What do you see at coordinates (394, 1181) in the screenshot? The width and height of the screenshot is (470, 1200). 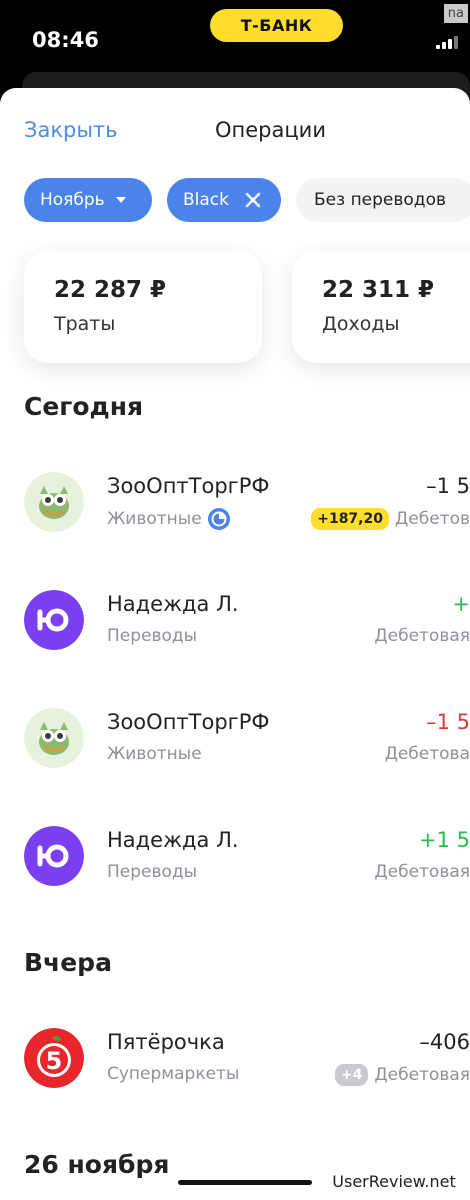 I see `watermark: UserReview.net` at bounding box center [394, 1181].